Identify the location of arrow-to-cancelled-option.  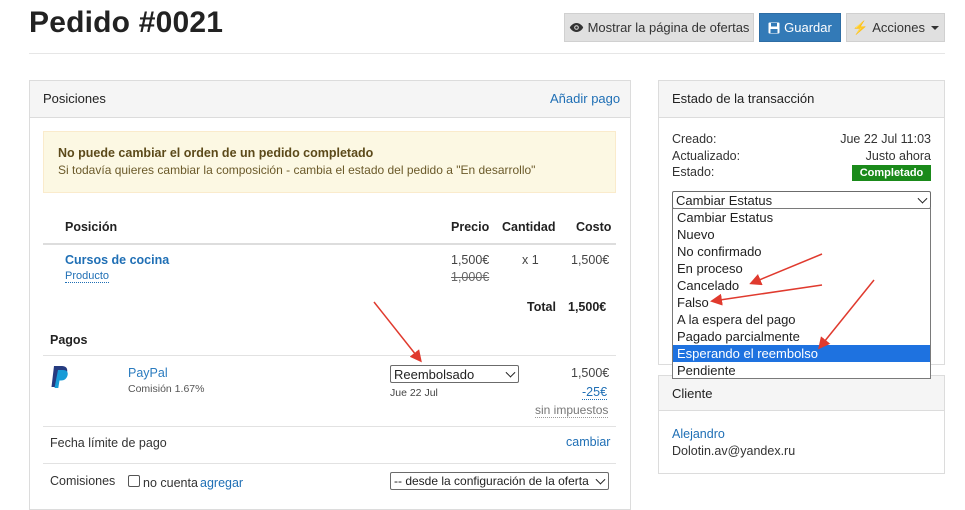
(786, 269).